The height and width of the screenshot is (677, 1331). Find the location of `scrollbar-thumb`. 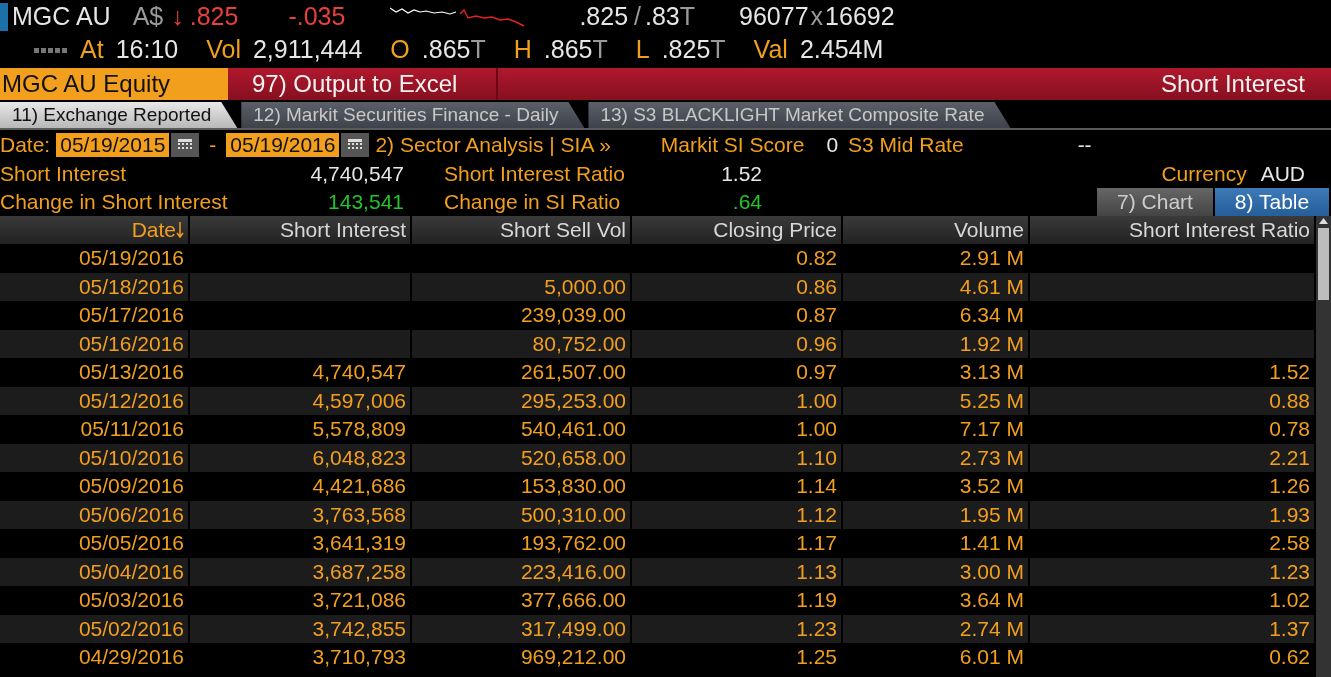

scrollbar-thumb is located at coordinates (1323, 264).